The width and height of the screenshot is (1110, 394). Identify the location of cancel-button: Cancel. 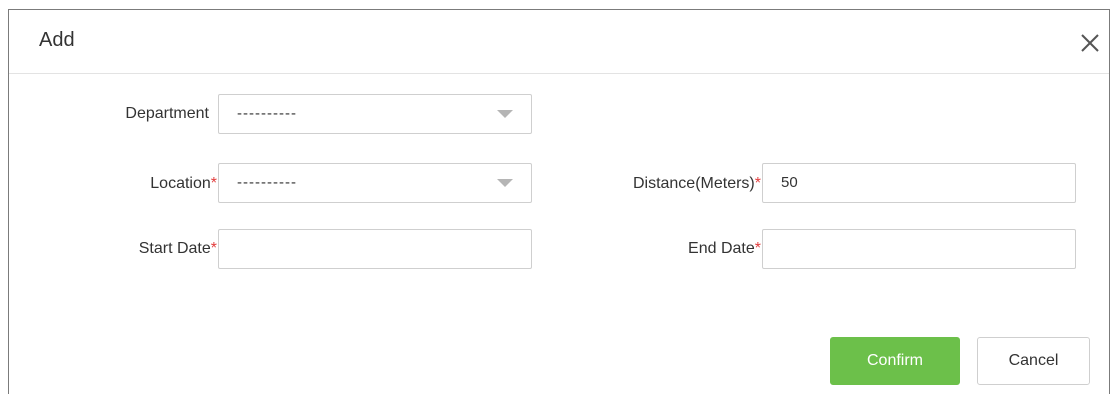
(1033, 361).